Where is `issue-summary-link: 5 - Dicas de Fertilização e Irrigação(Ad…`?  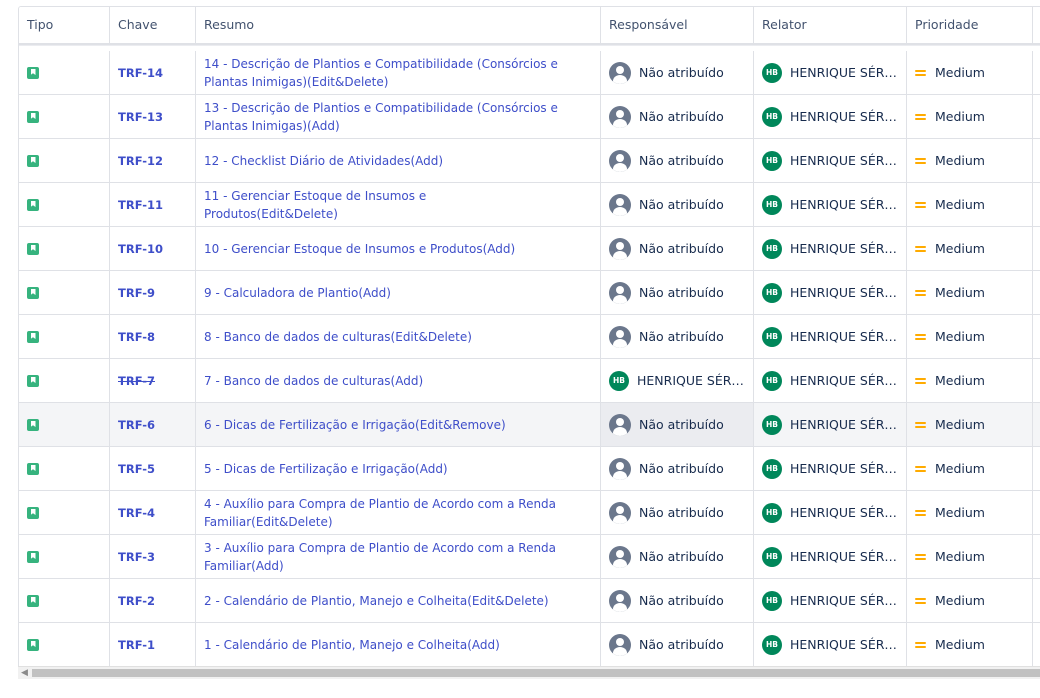 issue-summary-link: 5 - Dicas de Fertilização e Irrigação(Ad… is located at coordinates (346, 469).